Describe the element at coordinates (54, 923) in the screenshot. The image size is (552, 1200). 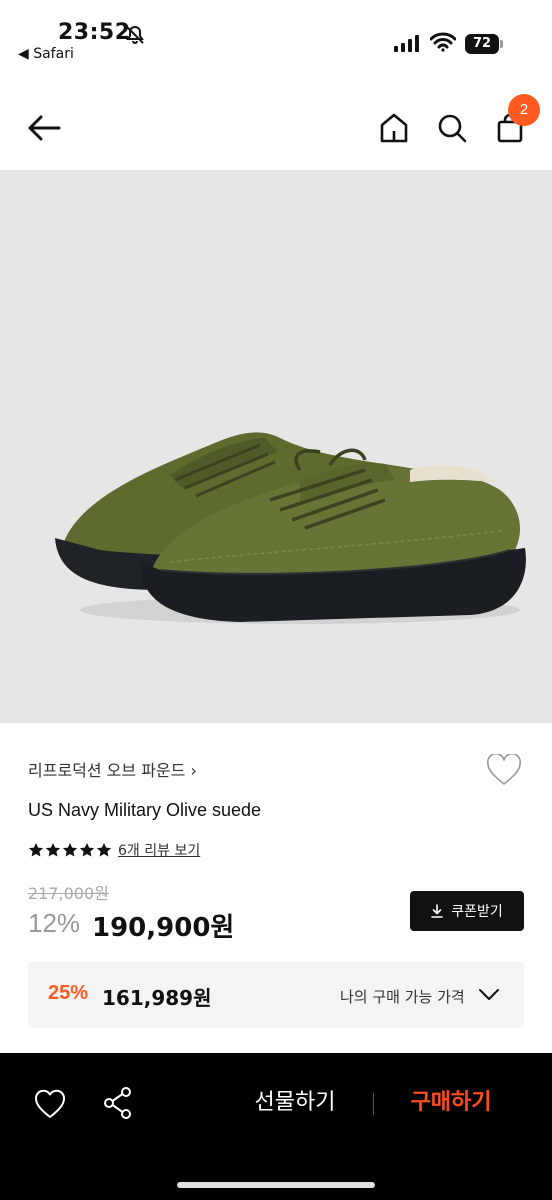
I see `discount-rate: 12%` at that location.